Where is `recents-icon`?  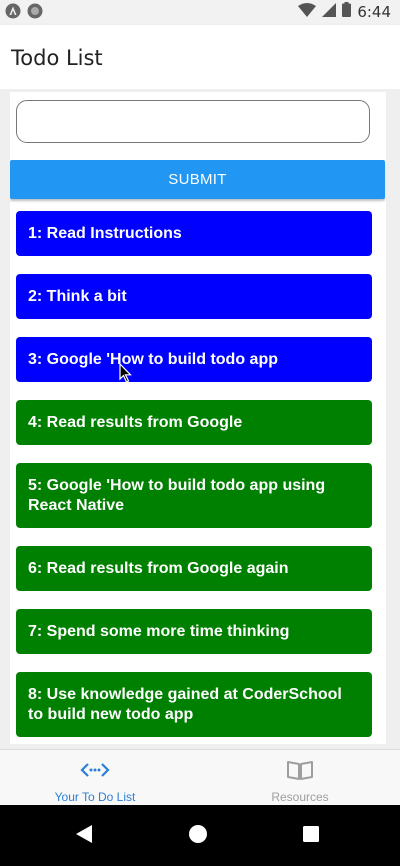
recents-icon is located at coordinates (311, 836).